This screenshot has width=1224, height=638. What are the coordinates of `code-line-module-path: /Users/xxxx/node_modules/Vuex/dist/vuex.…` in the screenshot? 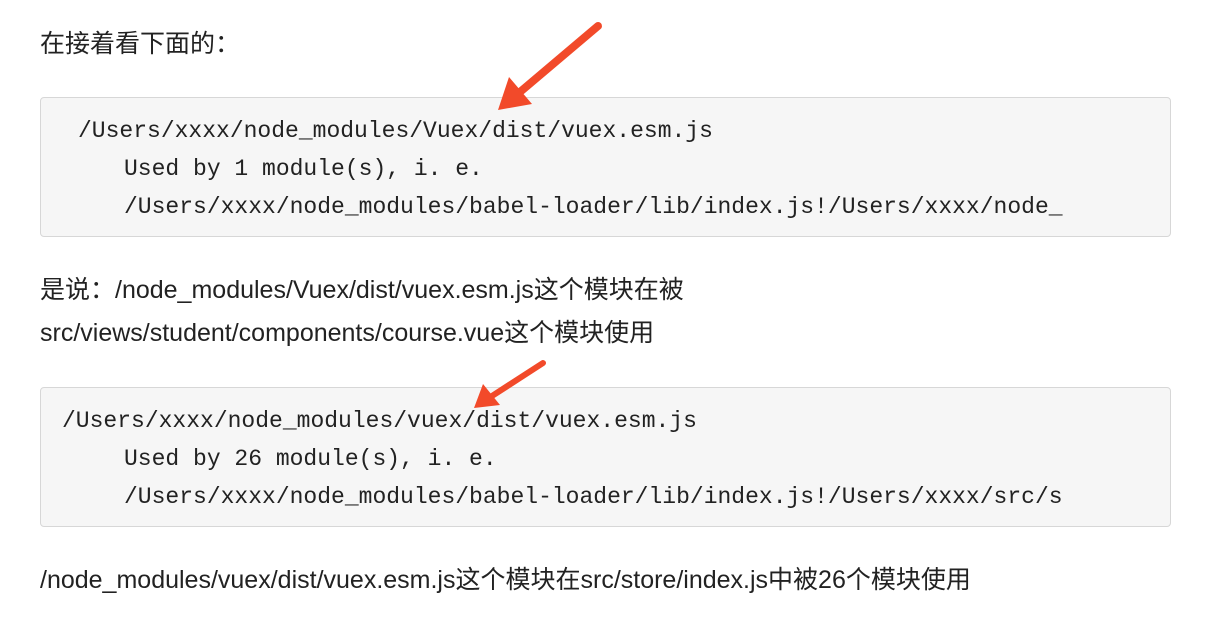 It's located at (395, 131).